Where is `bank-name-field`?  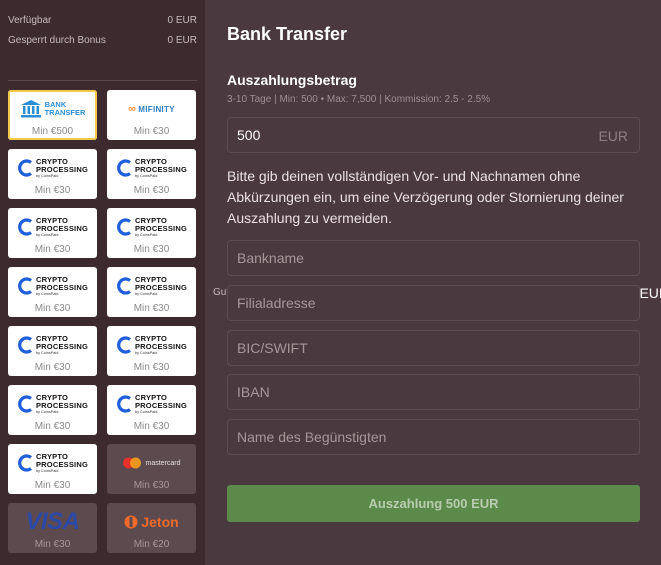 bank-name-field is located at coordinates (433, 258).